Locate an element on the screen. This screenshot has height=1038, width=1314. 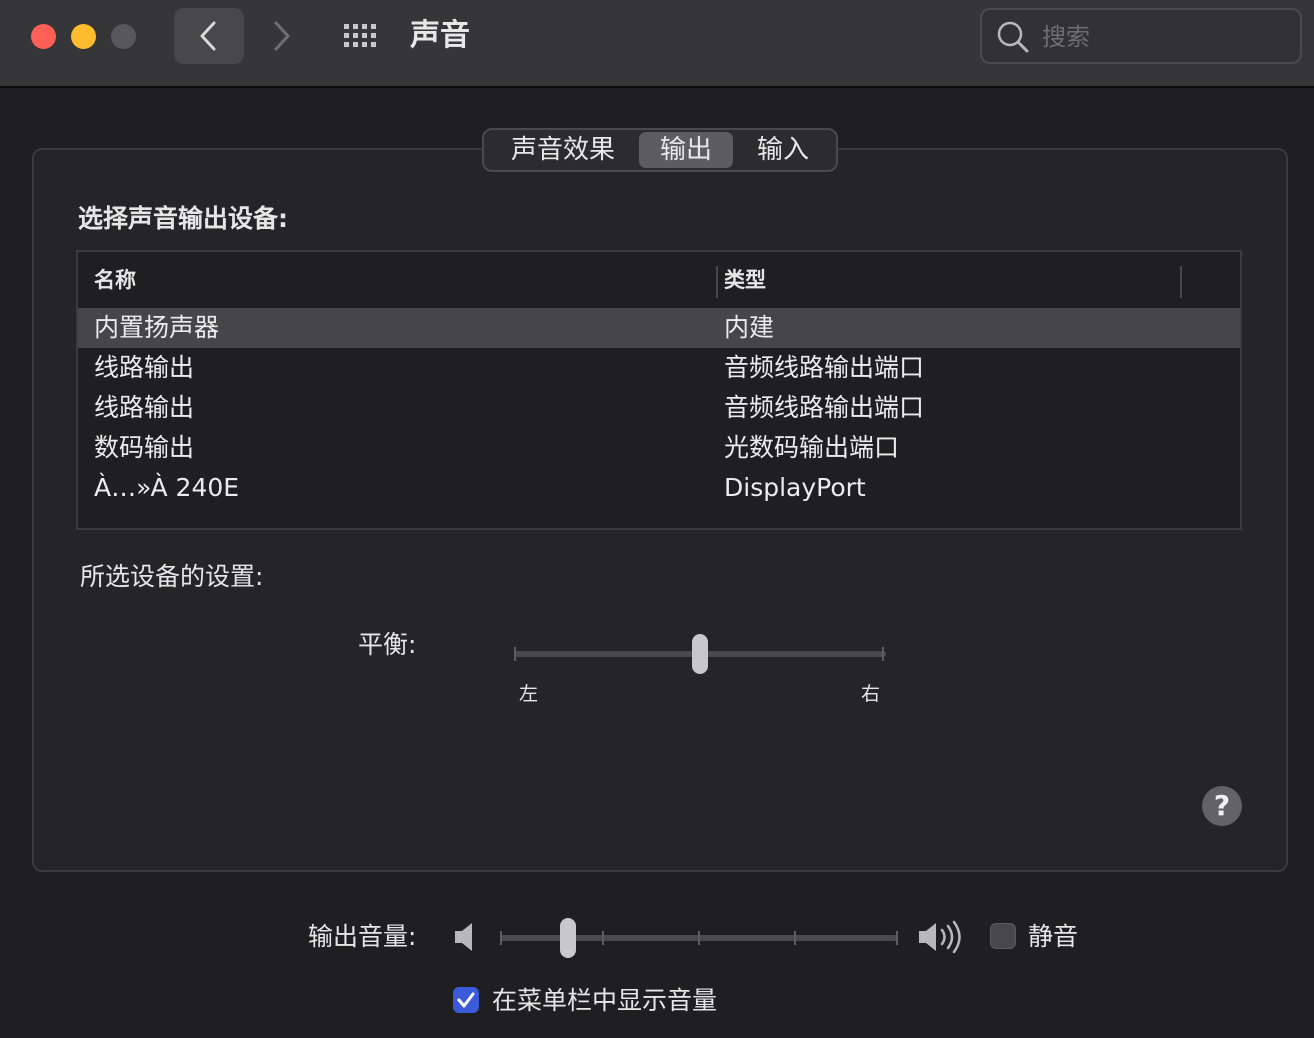
table-row: À…»À 240E DisplayPort is located at coordinates (659, 488).